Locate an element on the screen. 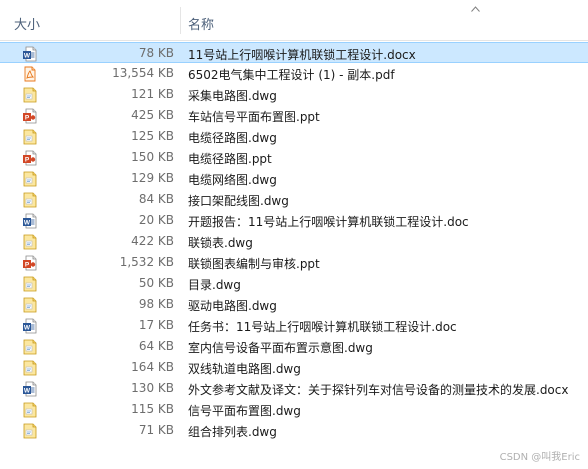 This screenshot has height=469, width=588. file-row: 129 KB 电缆网络图.dwg is located at coordinates (294, 178).